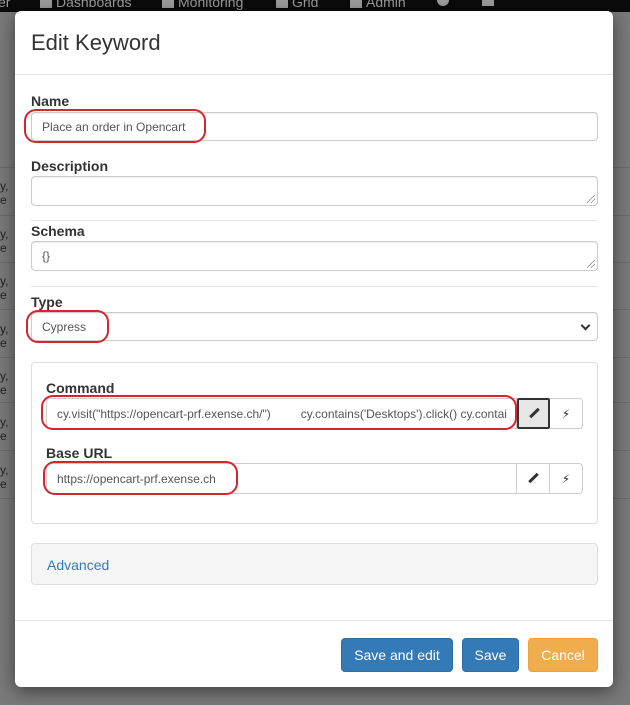 This screenshot has height=705, width=630. What do you see at coordinates (279, 412) in the screenshot?
I see `highlight-command` at bounding box center [279, 412].